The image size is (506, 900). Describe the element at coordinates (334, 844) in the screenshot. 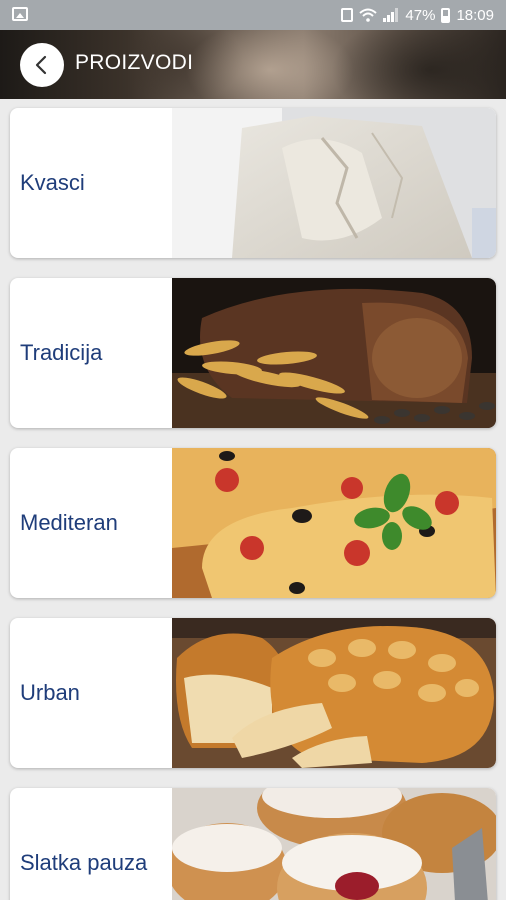

I see `donuts-photo` at that location.